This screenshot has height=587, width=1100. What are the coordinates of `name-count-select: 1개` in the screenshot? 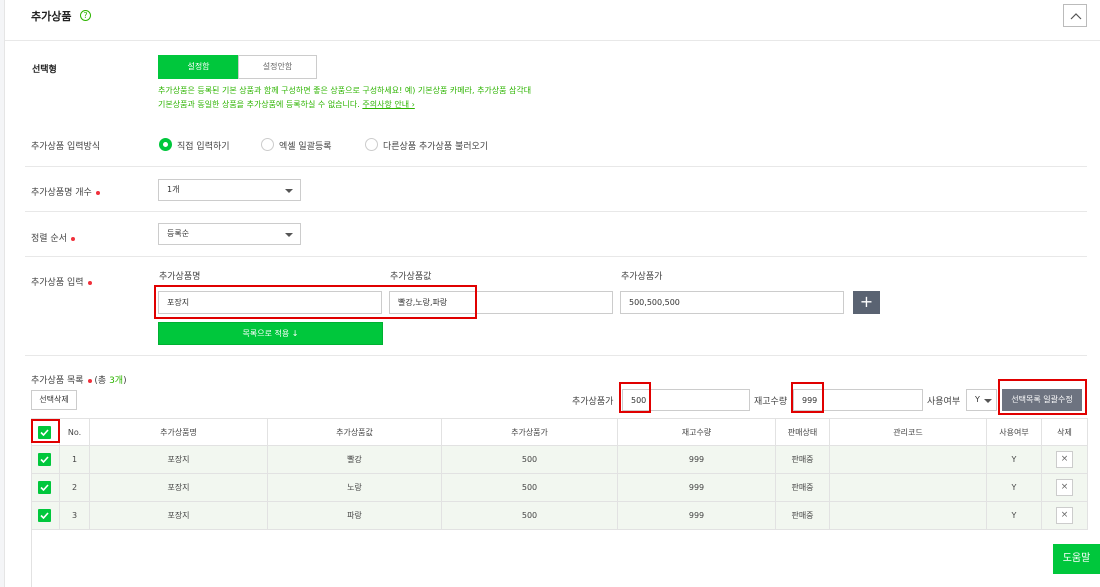 It's located at (229, 190).